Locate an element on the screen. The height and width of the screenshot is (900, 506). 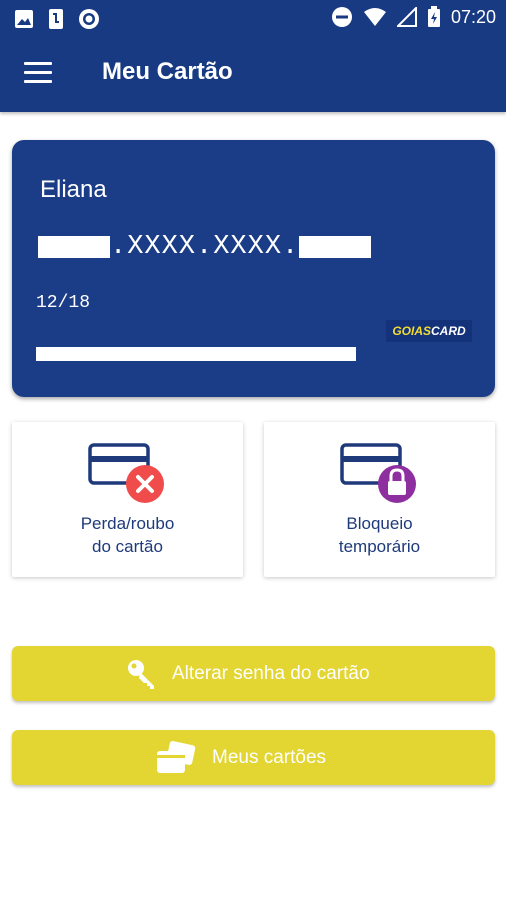
temporary-block-label: Bloqueio temporário is located at coordinates (379, 535).